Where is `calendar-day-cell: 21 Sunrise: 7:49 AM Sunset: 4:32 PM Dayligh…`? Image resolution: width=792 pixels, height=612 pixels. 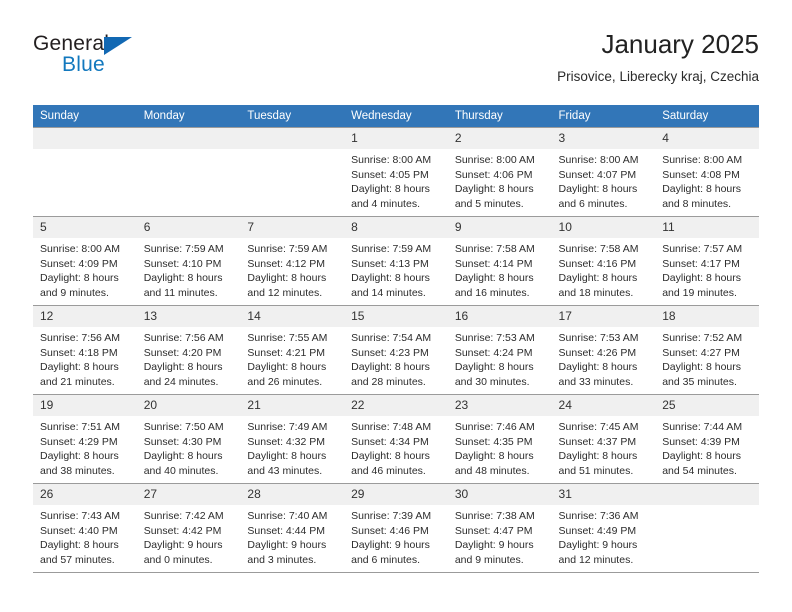
calendar-day-cell: 21 Sunrise: 7:49 AM Sunset: 4:32 PM Dayligh… is located at coordinates (292, 439).